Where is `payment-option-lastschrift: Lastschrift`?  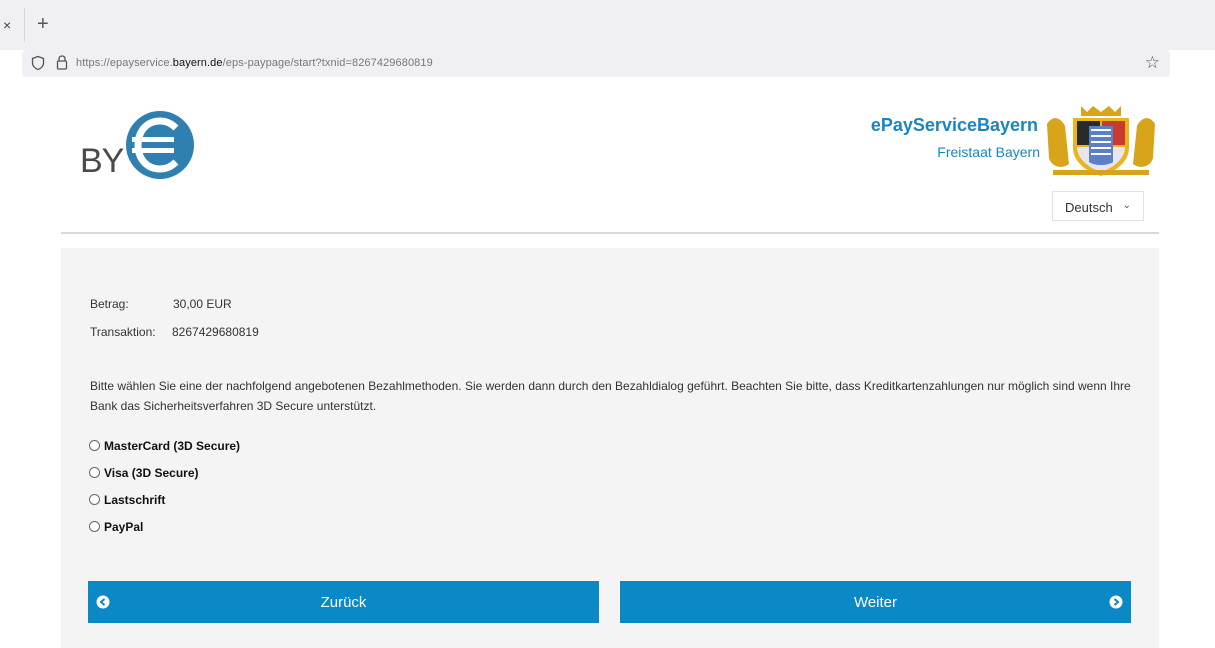
payment-option-lastschrift: Lastschrift is located at coordinates (164, 499).